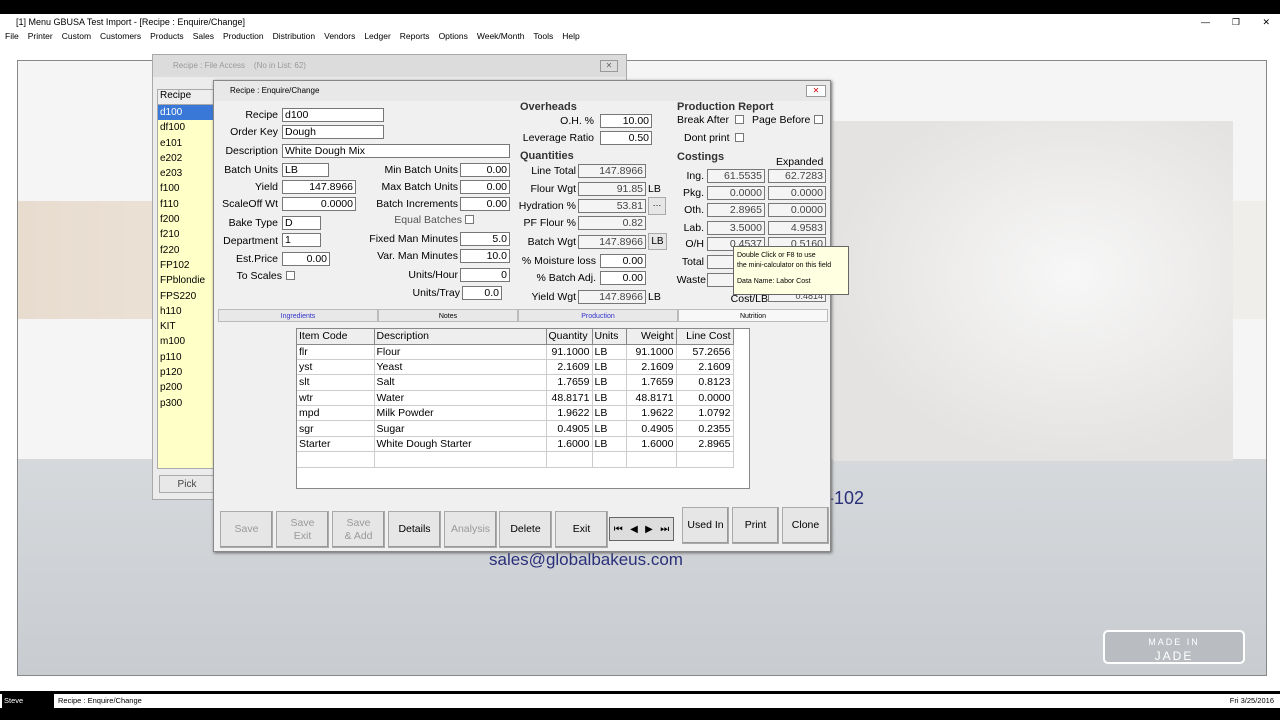 The image size is (1280, 720). Describe the element at coordinates (203, 36) in the screenshot. I see `menu-sales: Sales` at that location.